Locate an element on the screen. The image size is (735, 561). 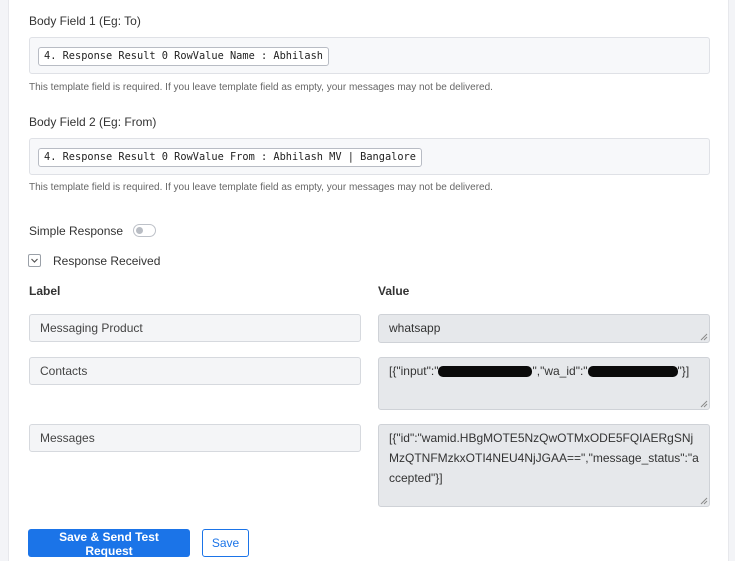
response-value-messaging-product: whatsapp is located at coordinates (544, 328).